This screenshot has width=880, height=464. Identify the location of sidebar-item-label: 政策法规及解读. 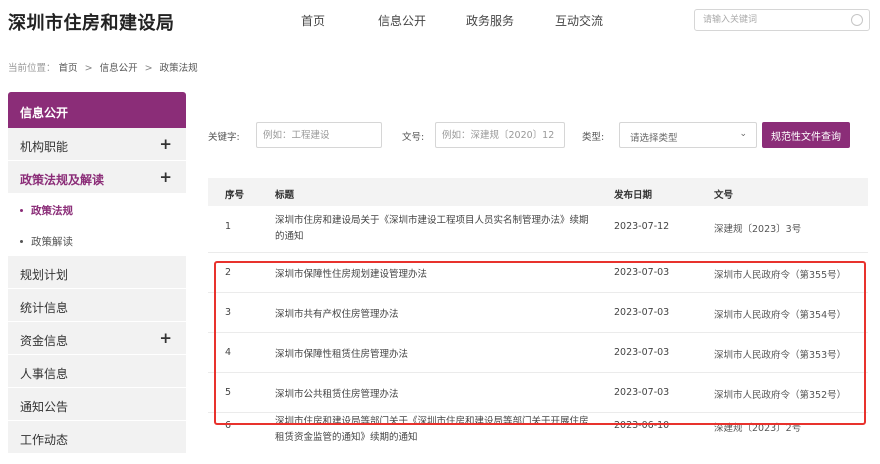
(62, 180).